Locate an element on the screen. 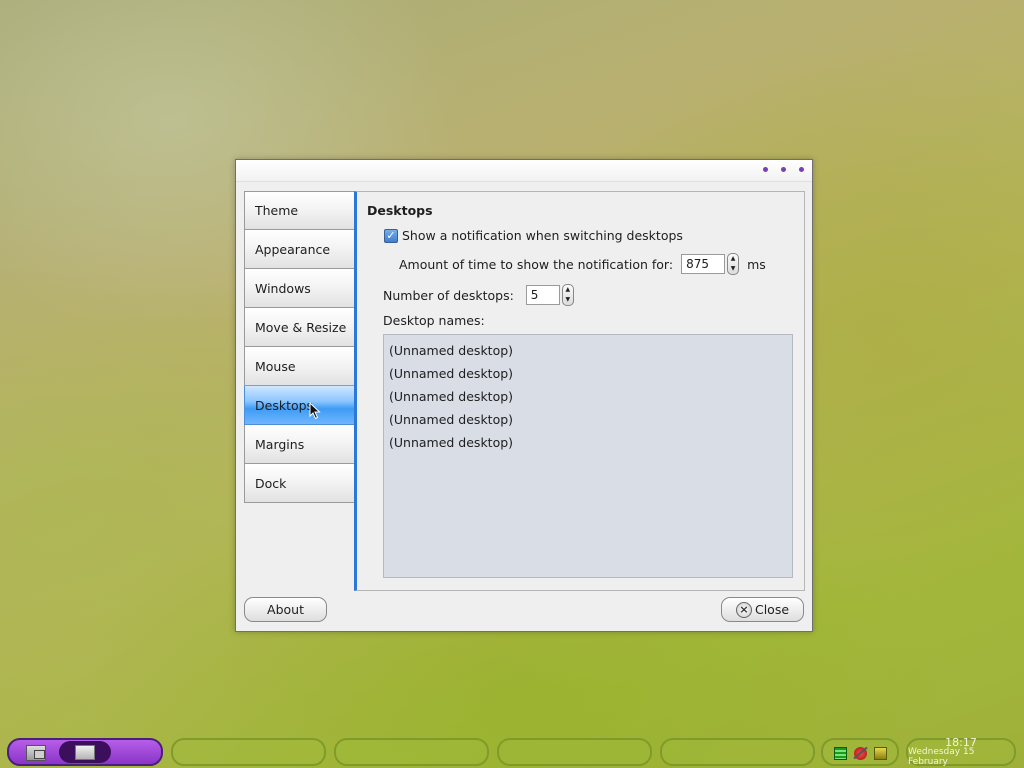 This screenshot has height=768, width=1024. panel-title: Desktops is located at coordinates (400, 210).